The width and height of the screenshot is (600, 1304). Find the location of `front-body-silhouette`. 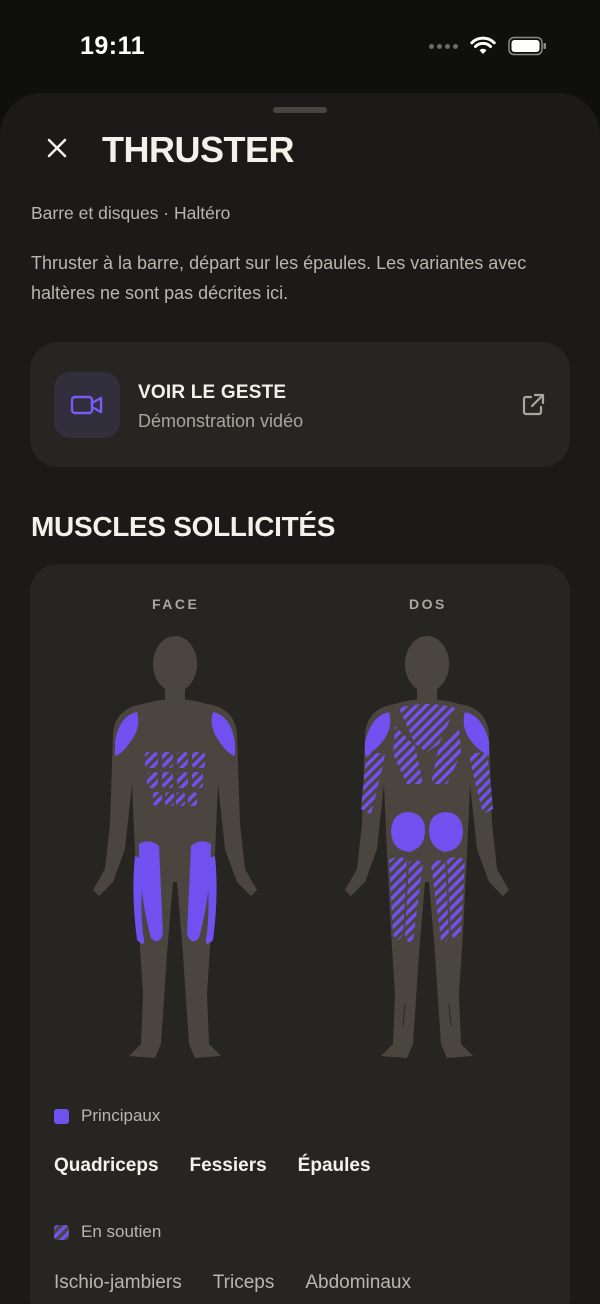

front-body-silhouette is located at coordinates (175, 847).